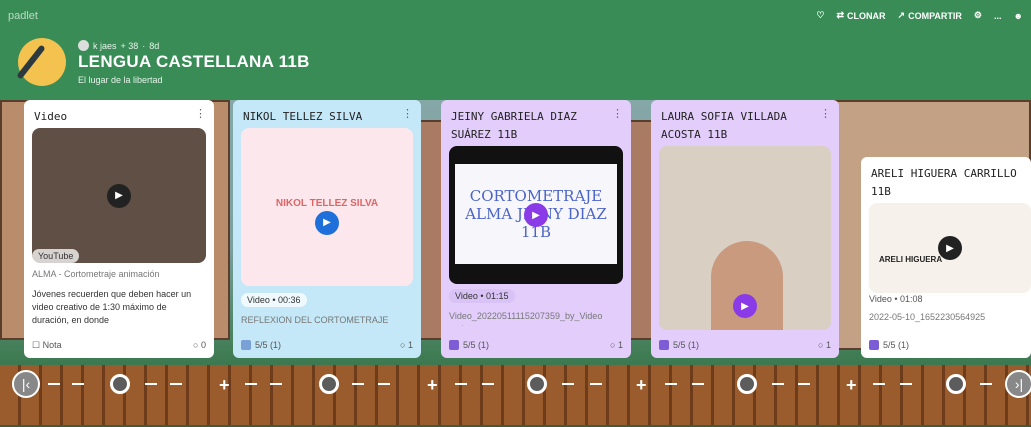 The width and height of the screenshot is (1031, 427). Describe the element at coordinates (978, 15) in the screenshot. I see `gear-icon: ⚙` at that location.